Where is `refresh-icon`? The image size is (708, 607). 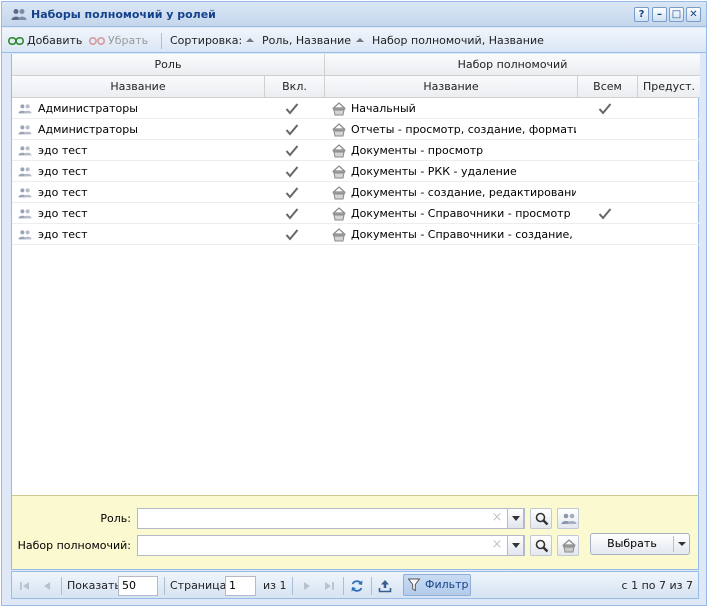 refresh-icon is located at coordinates (357, 586).